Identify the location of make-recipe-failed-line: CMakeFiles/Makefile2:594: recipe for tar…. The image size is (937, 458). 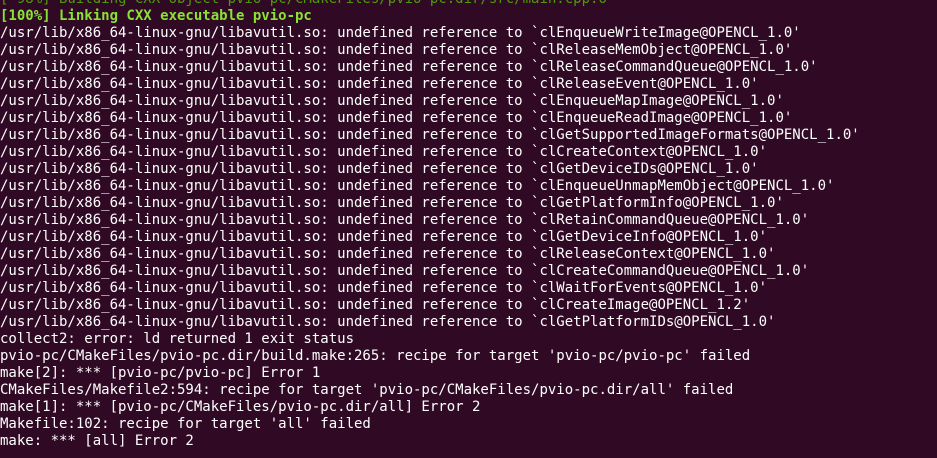
(367, 390).